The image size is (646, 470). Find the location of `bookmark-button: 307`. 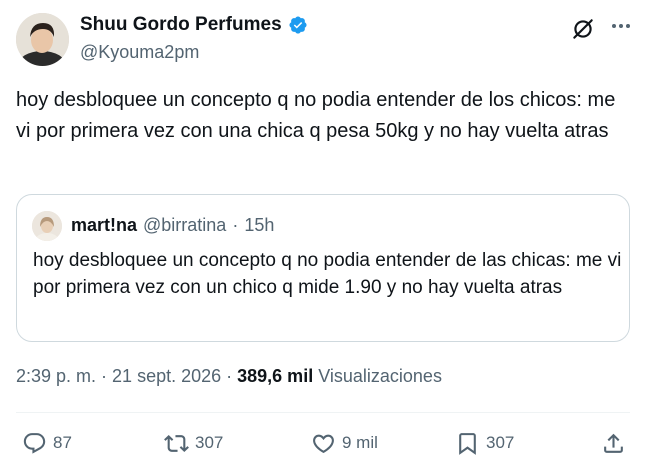

bookmark-button: 307 is located at coordinates (484, 443).